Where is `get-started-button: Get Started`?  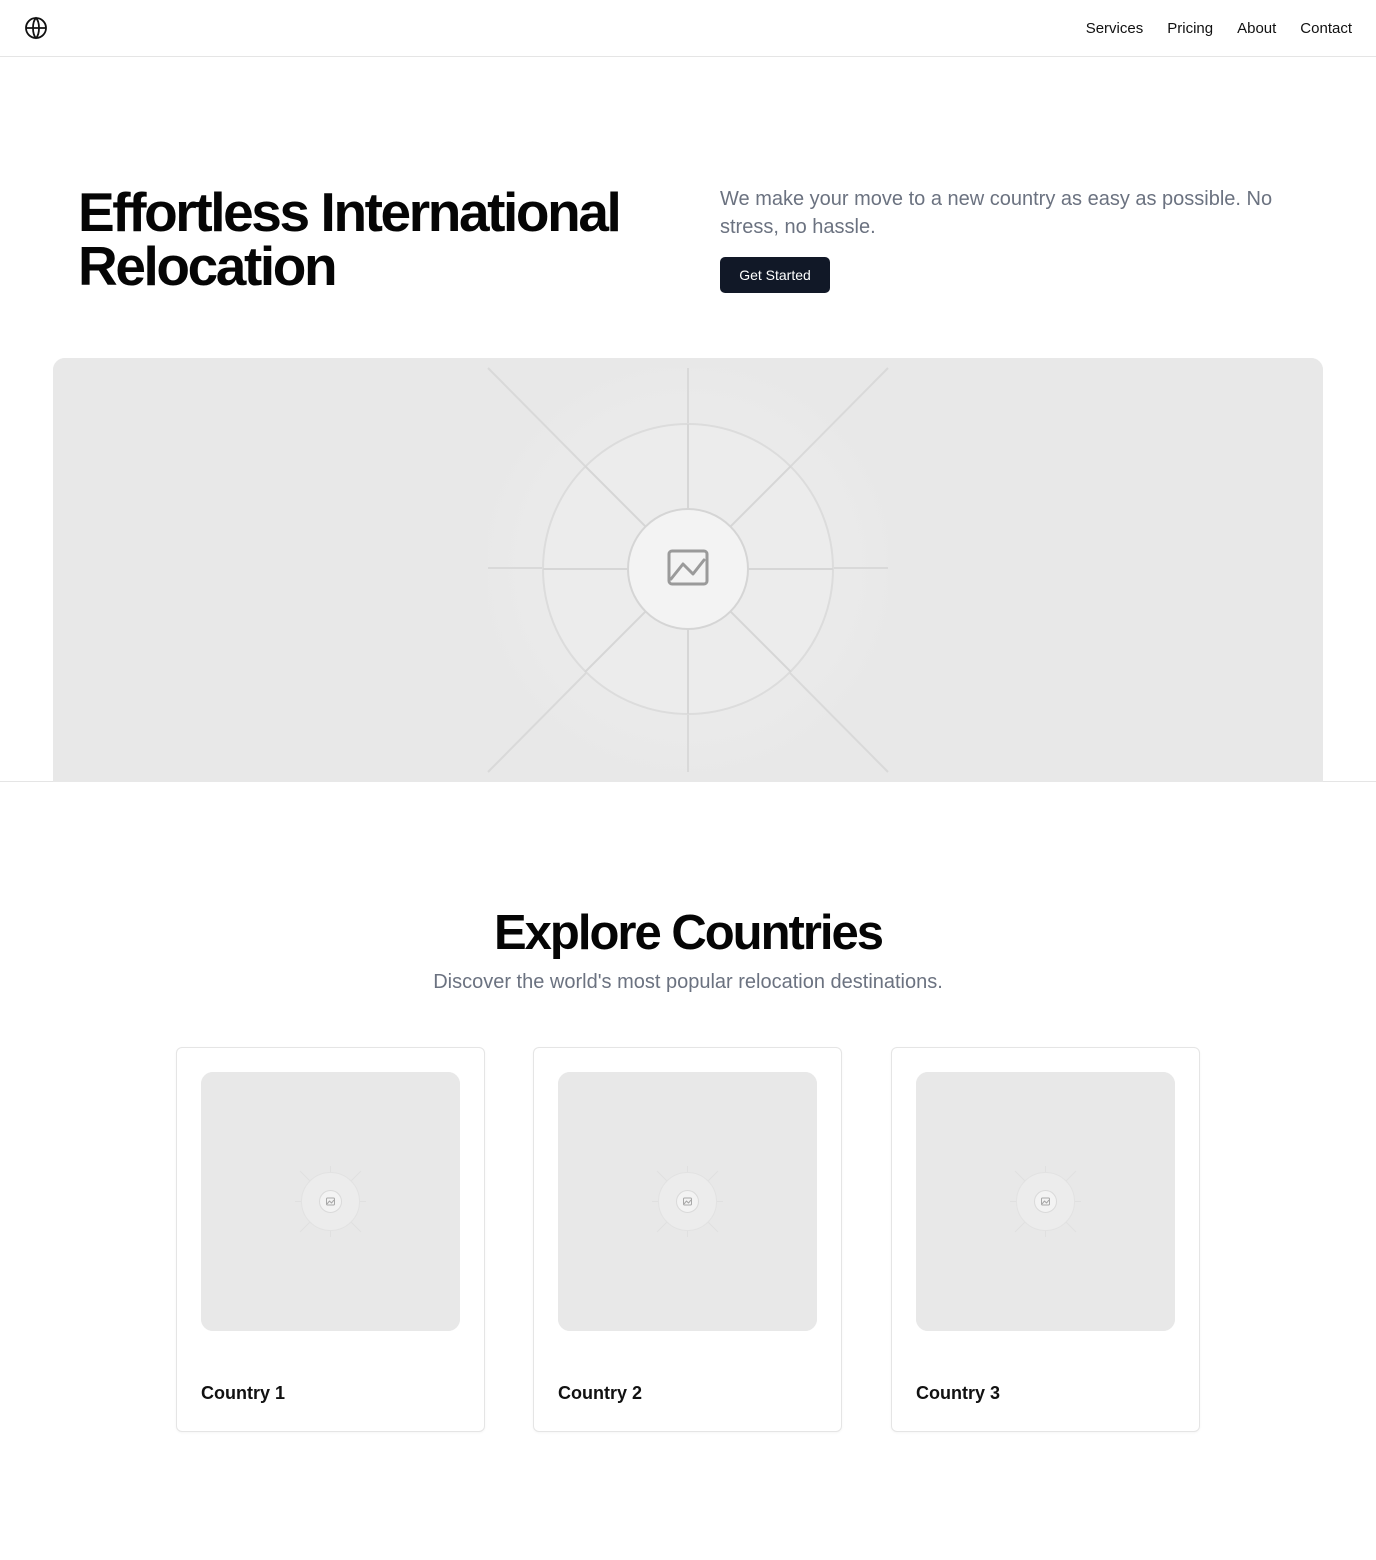
get-started-button: Get Started is located at coordinates (775, 275).